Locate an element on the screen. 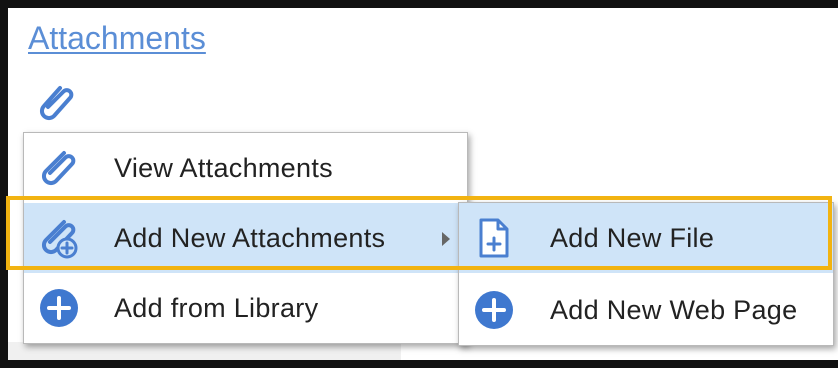 The height and width of the screenshot is (368, 838). submenu-arrow-icon is located at coordinates (446, 239).